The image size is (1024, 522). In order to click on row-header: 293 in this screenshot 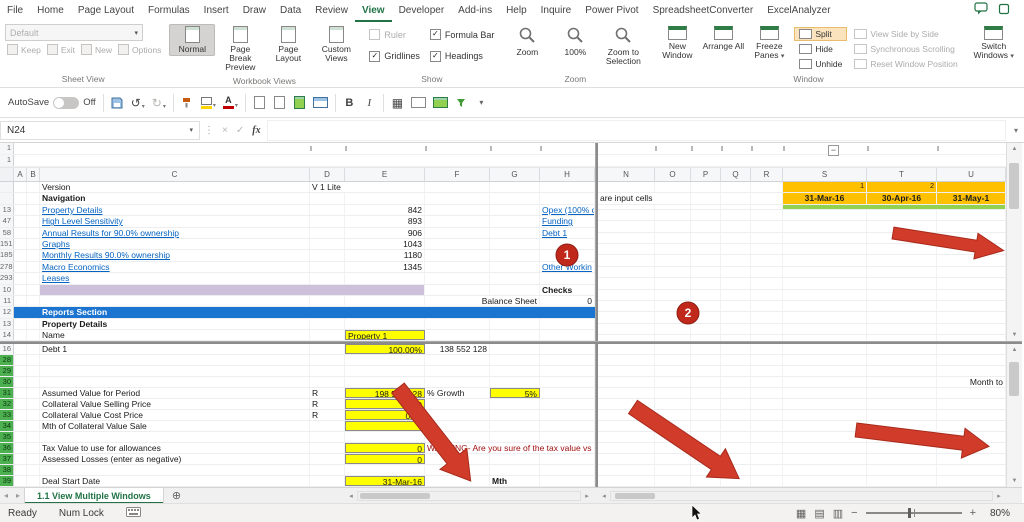, I will do `click(7, 278)`.